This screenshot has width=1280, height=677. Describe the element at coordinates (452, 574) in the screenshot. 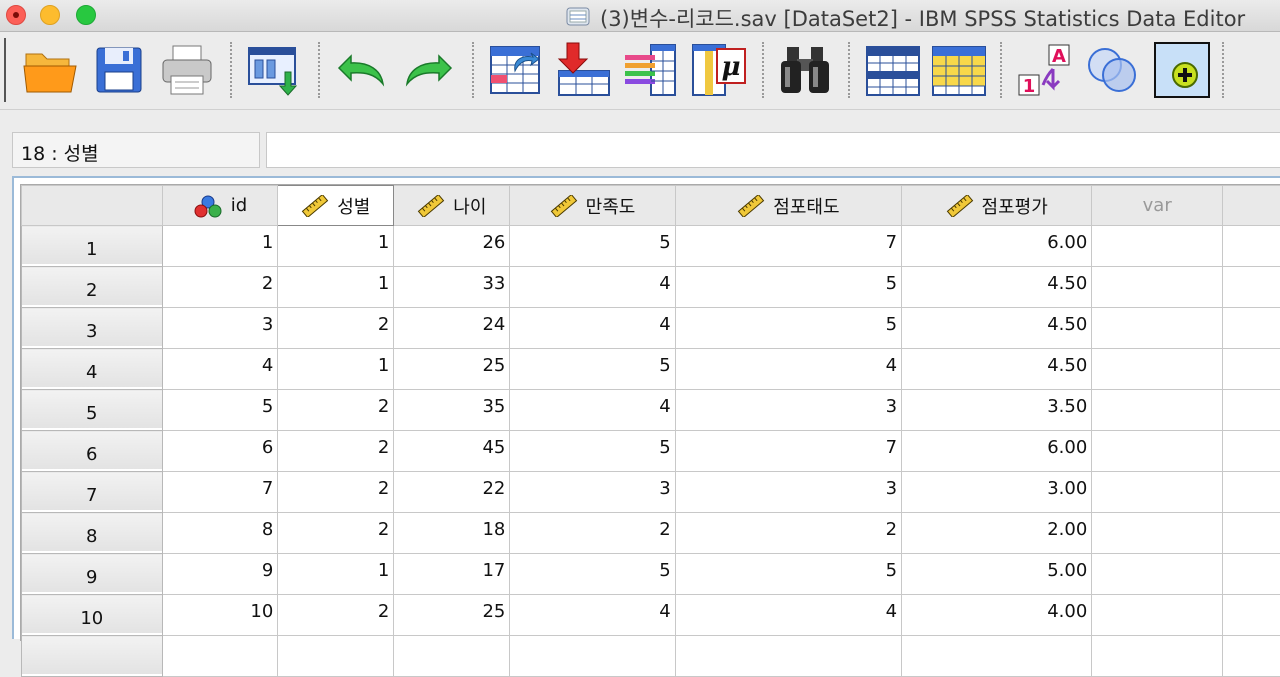

I see `data-cell: 17` at that location.